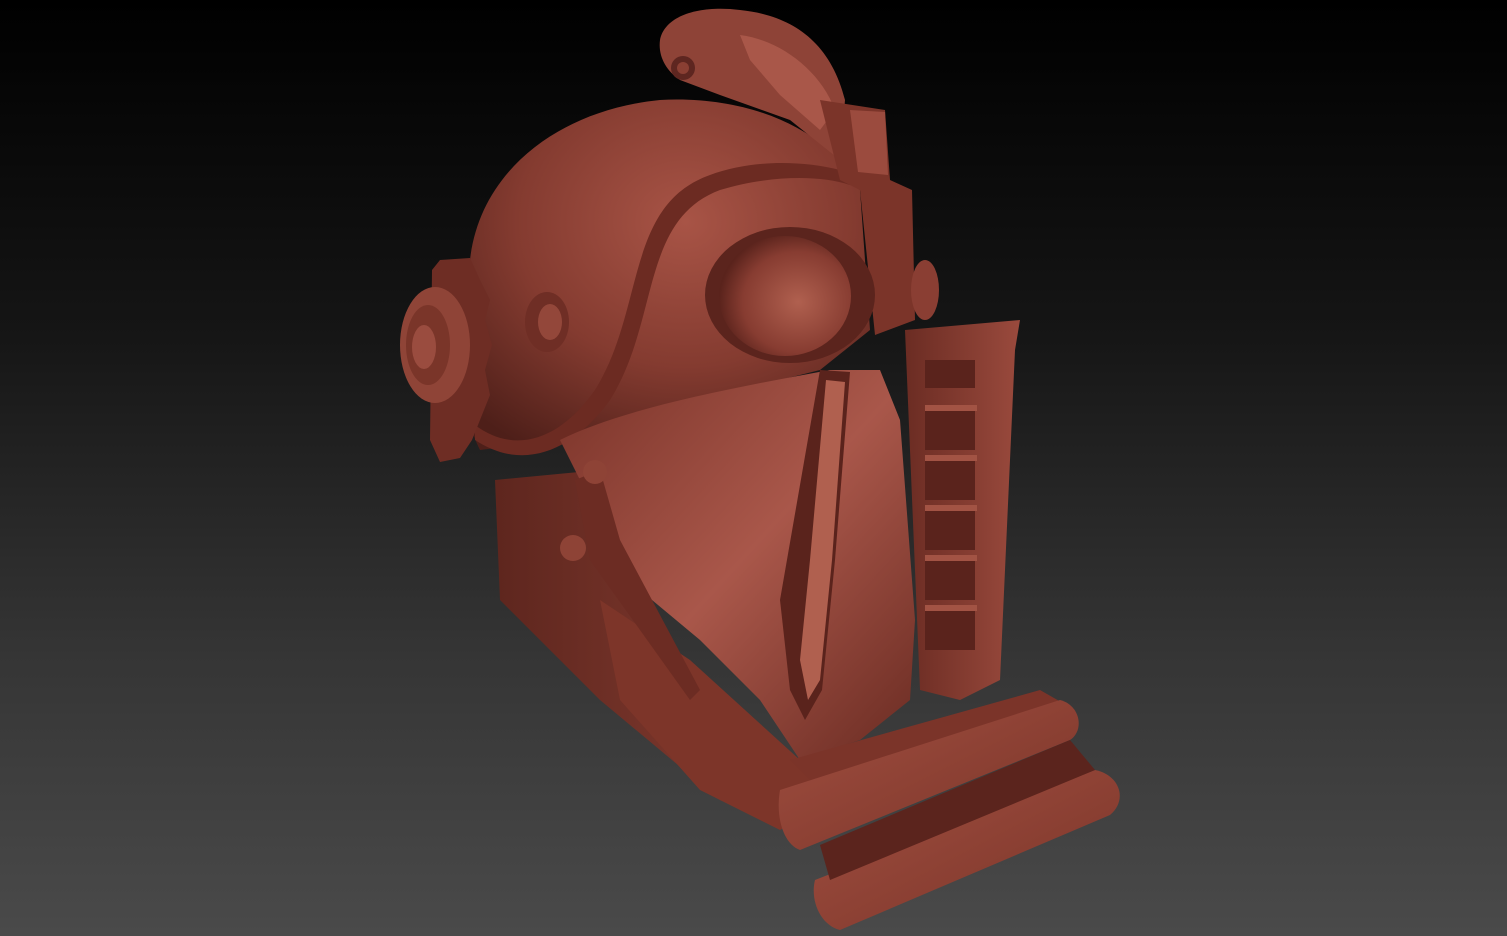 The image size is (1507, 936). Describe the element at coordinates (785, 296) in the screenshot. I see `eye-lens` at that location.